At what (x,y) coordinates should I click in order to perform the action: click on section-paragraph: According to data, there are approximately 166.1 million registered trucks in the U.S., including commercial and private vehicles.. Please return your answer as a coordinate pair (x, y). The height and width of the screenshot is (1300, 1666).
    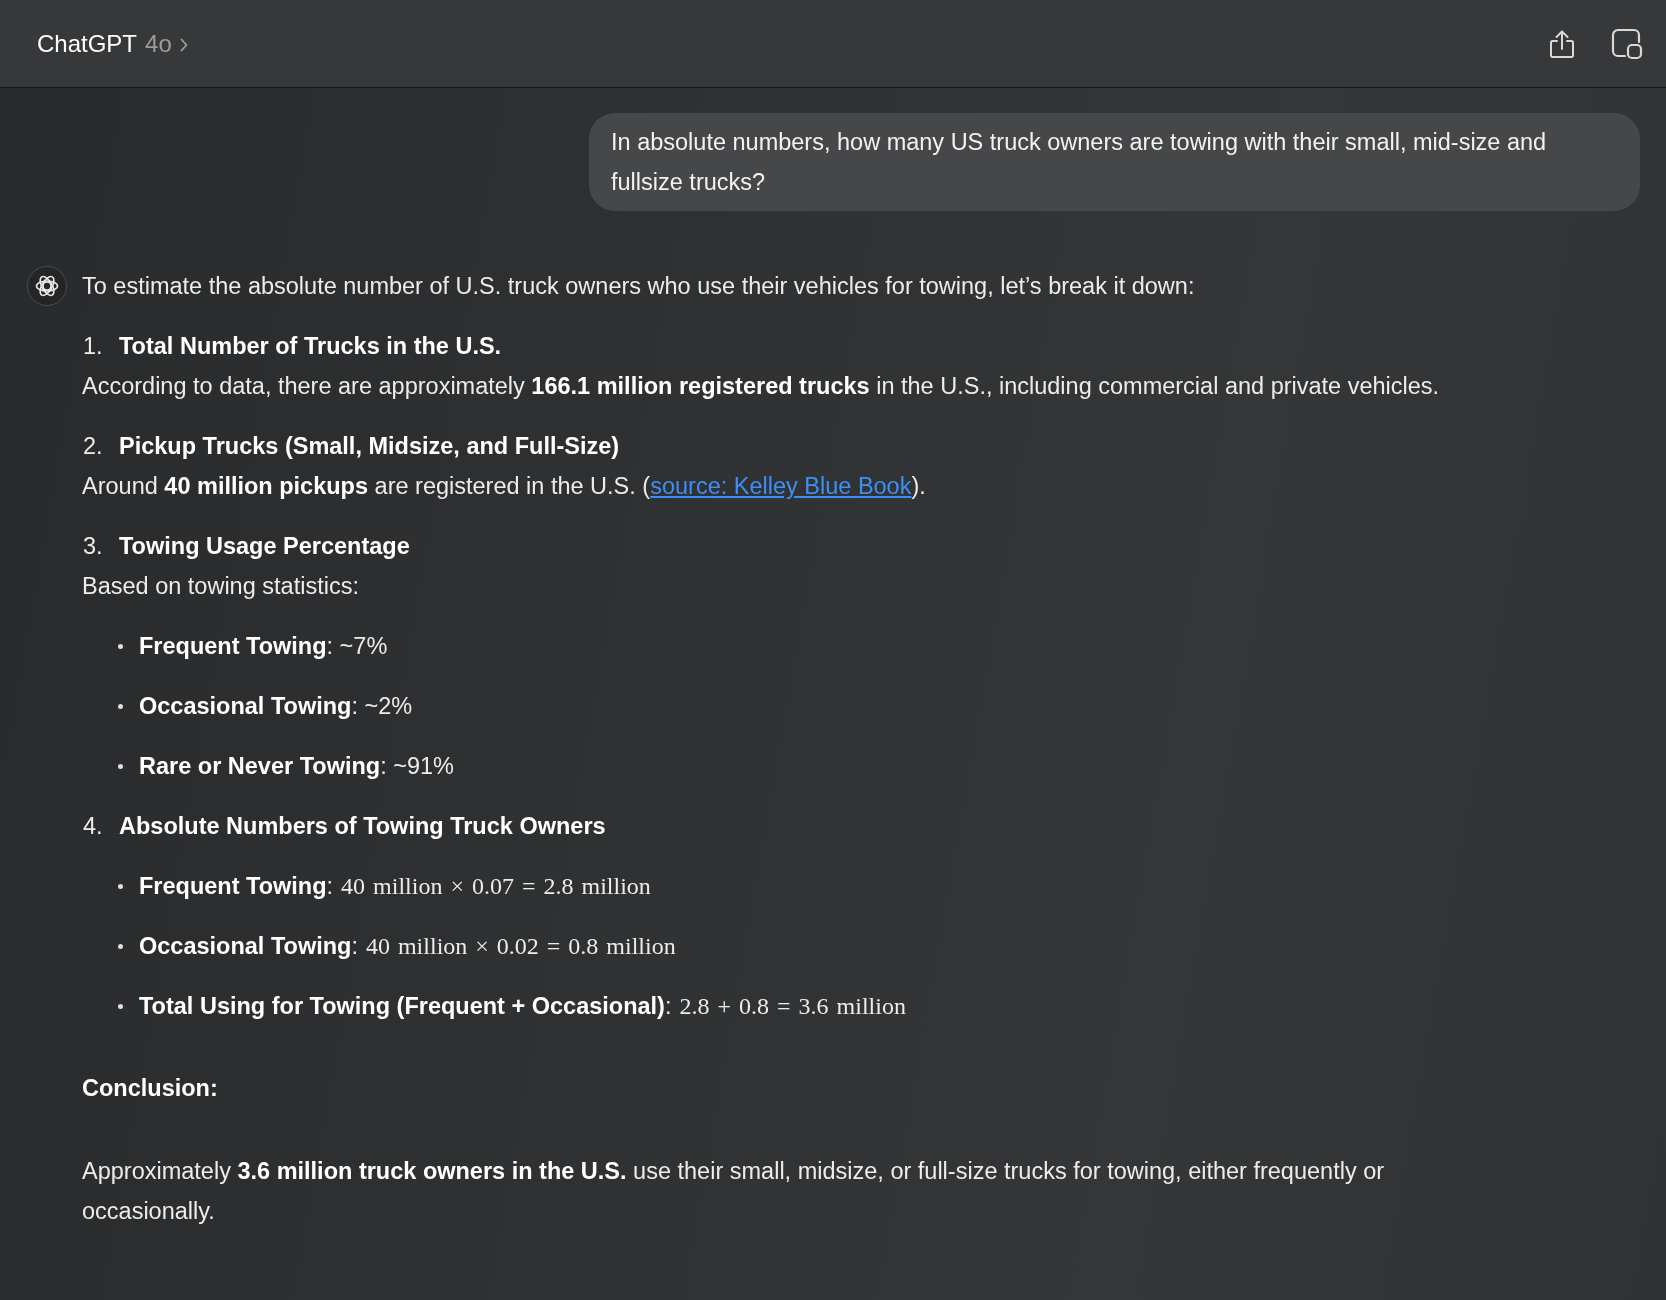
    Looking at the image, I should click on (761, 386).